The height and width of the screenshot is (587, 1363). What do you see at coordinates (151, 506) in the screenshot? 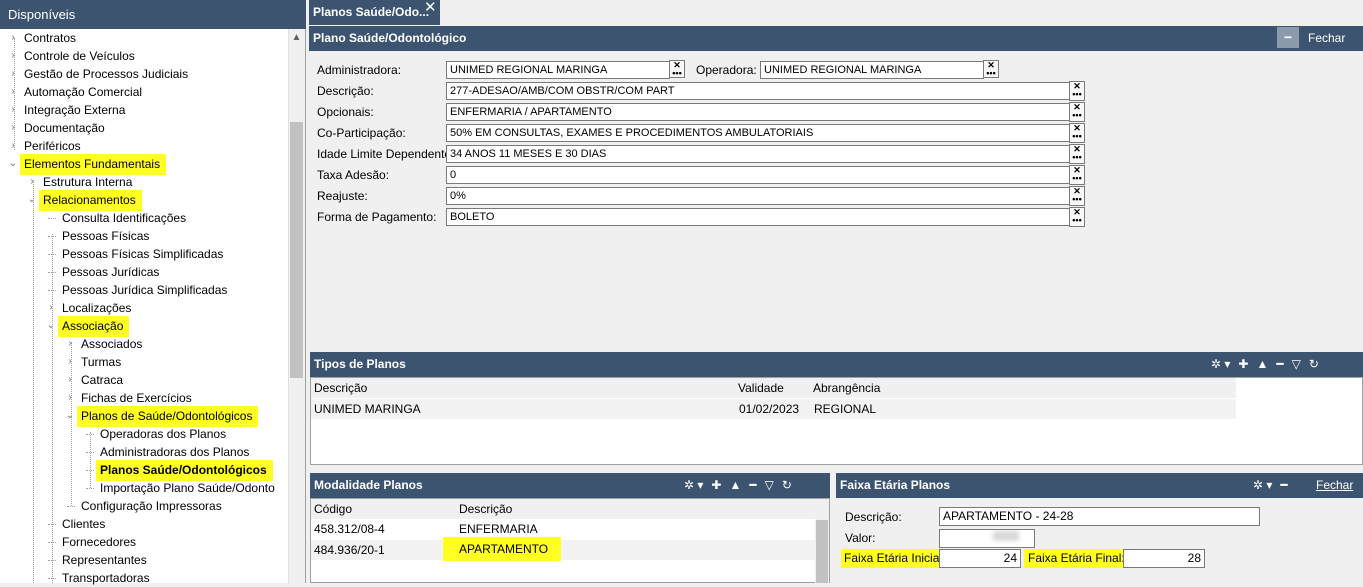
I see `tree-item: Configuração Impressoras` at bounding box center [151, 506].